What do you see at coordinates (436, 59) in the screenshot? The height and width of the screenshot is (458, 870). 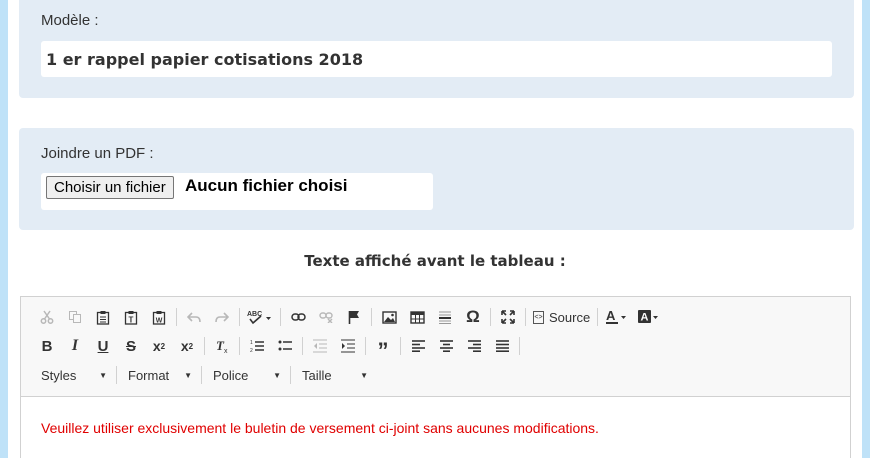 I see `model-select: 1 er rappel papier cotisations 2018` at bounding box center [436, 59].